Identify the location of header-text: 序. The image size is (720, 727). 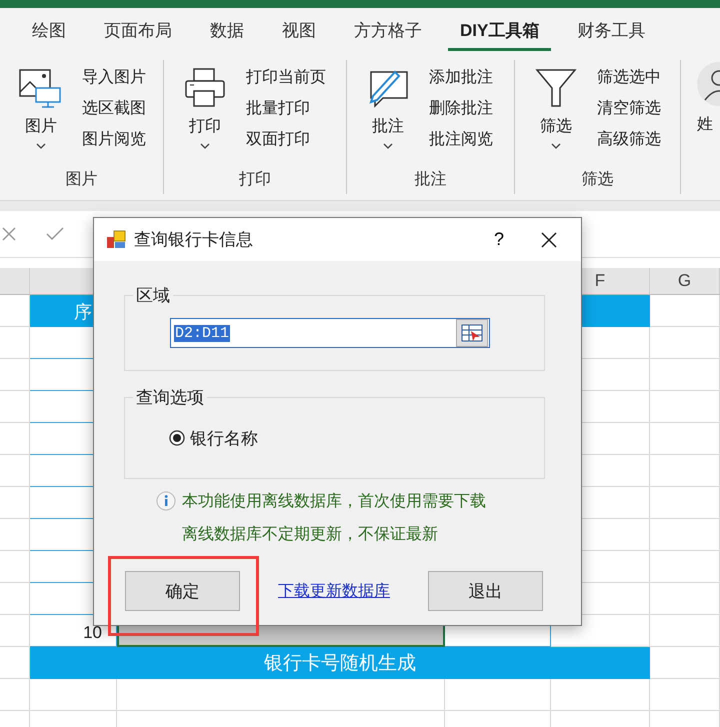
(82, 312).